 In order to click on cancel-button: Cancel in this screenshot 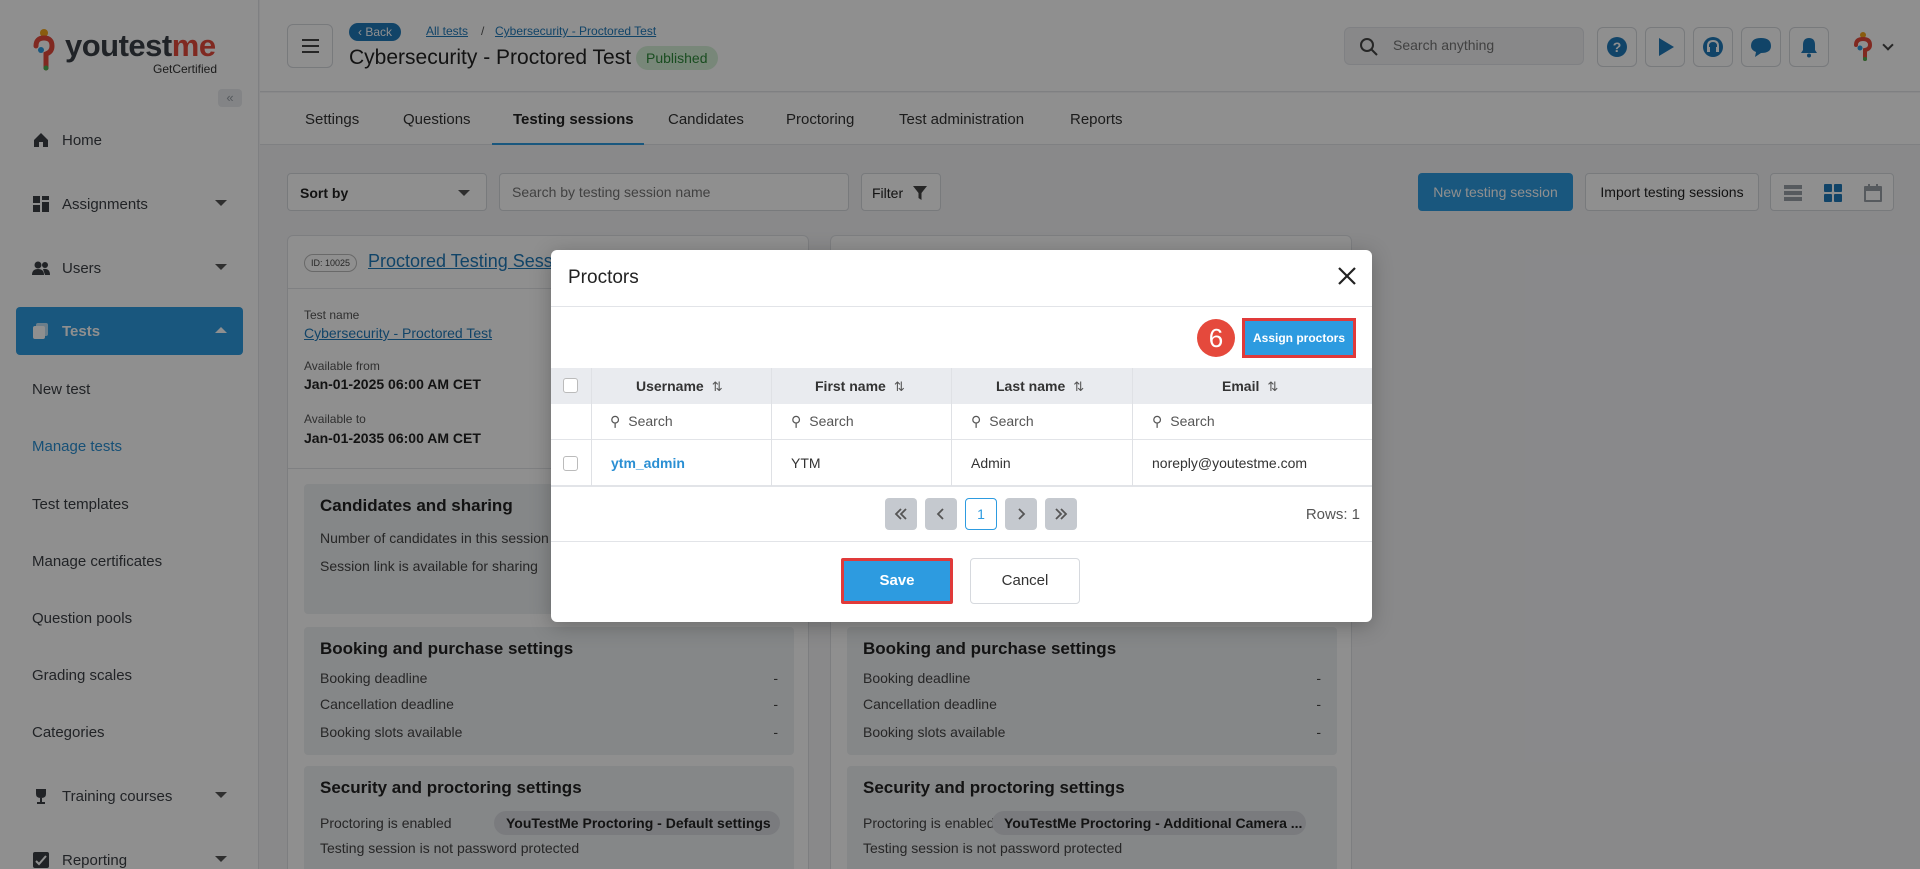, I will do `click(1025, 581)`.